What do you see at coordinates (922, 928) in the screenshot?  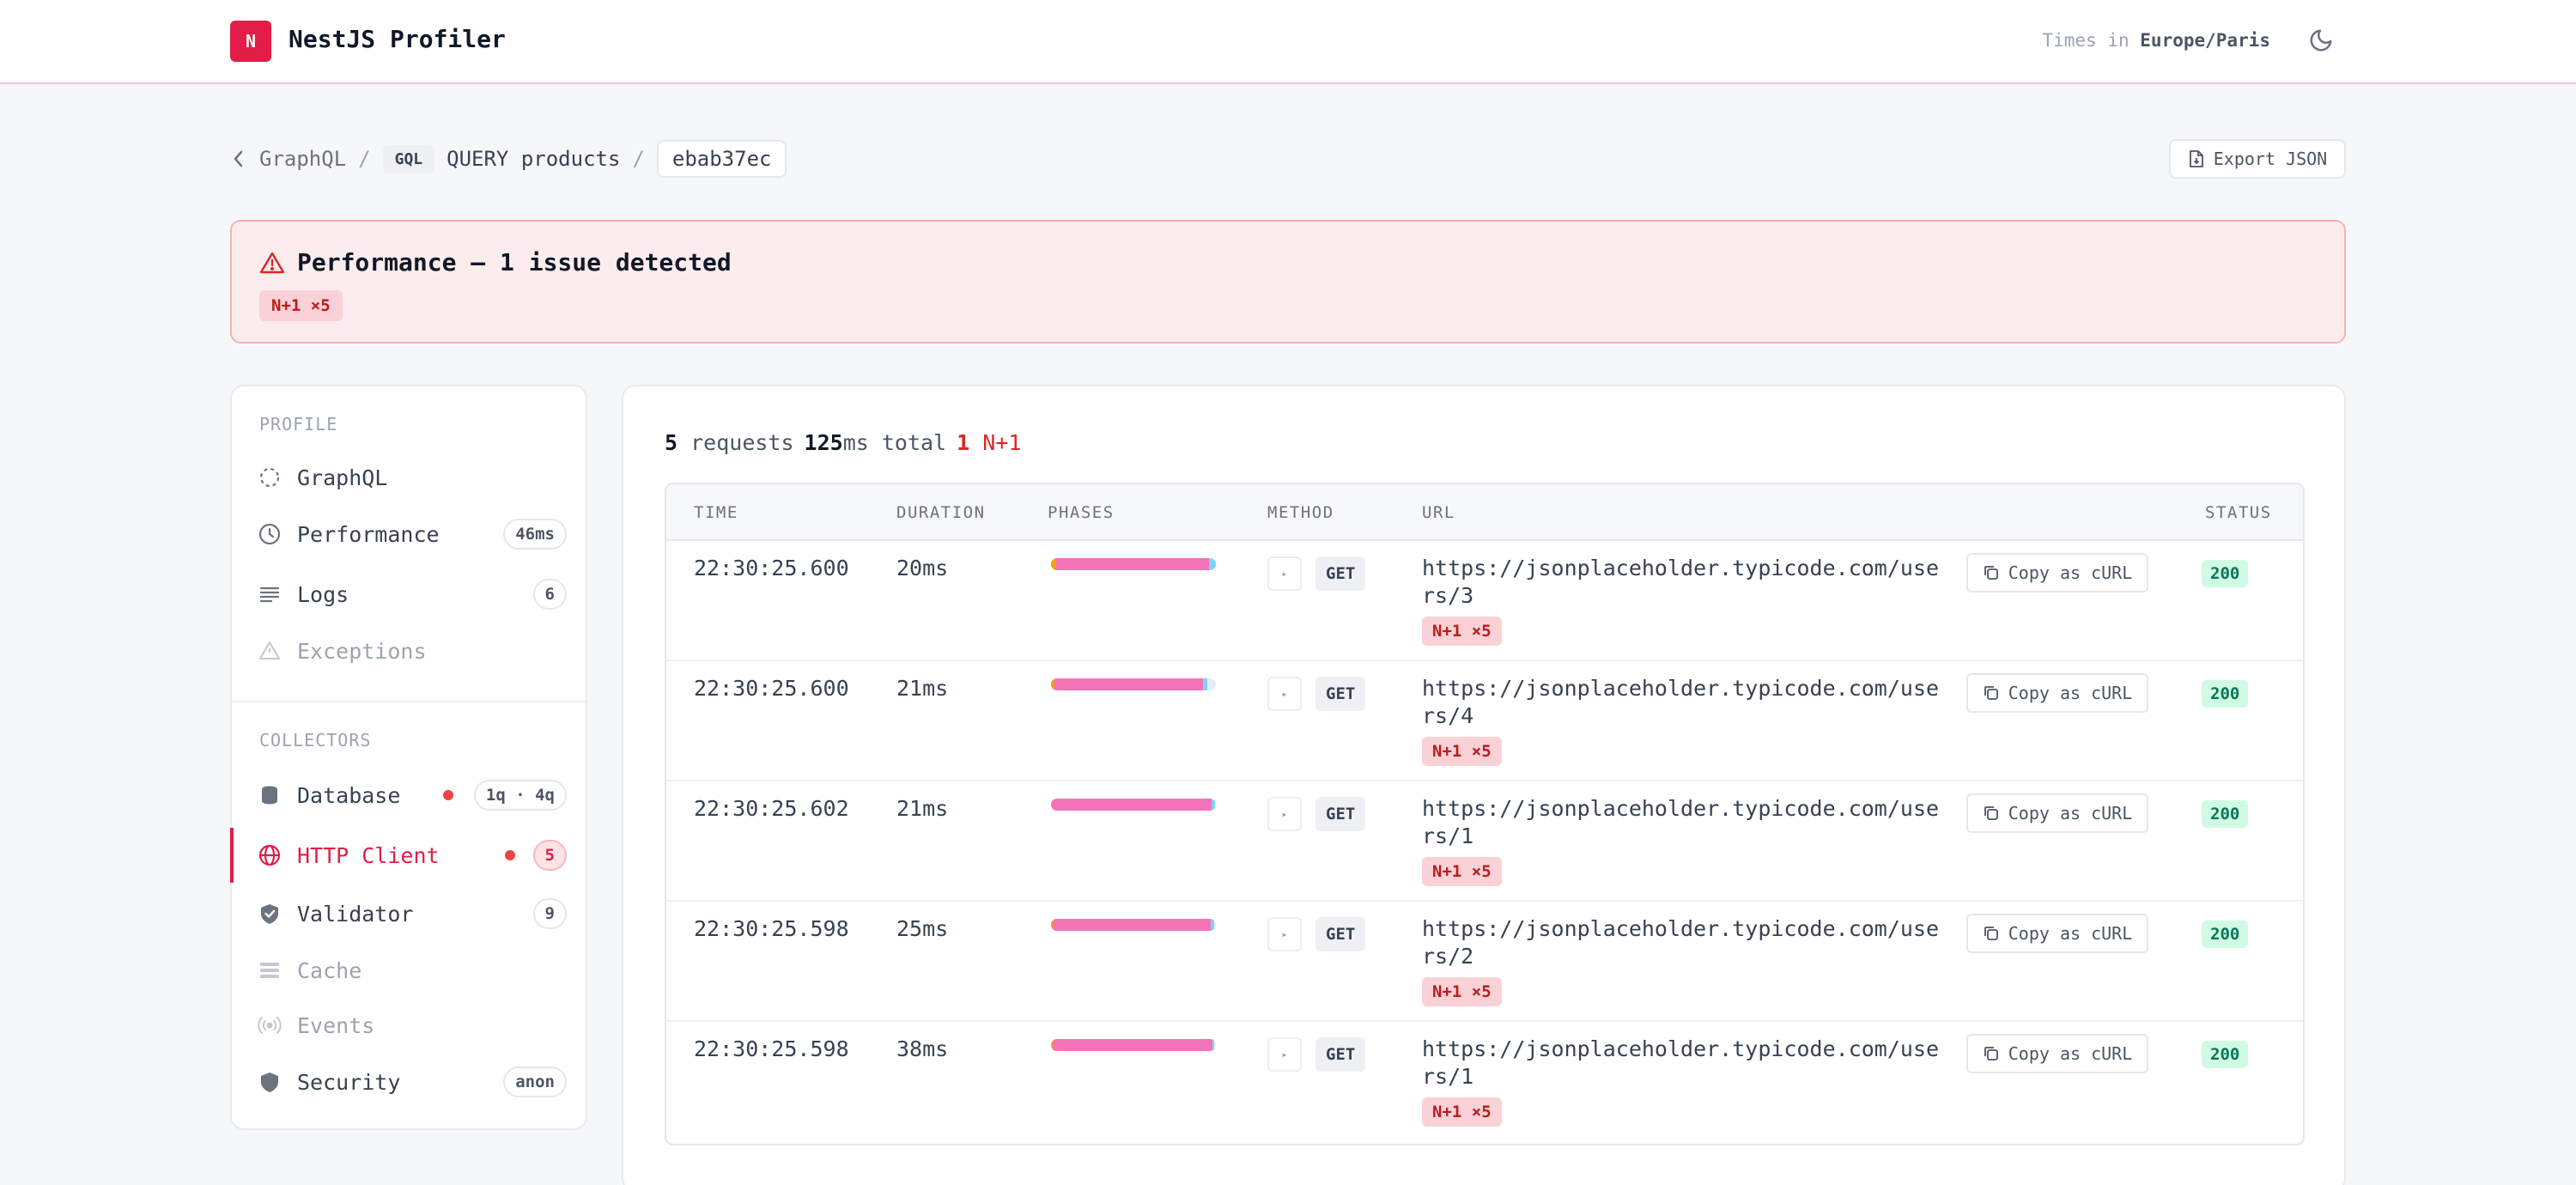 I see `request-duration: 25ms` at bounding box center [922, 928].